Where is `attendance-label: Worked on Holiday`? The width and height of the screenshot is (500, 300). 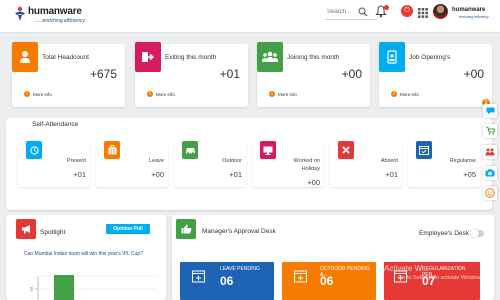 attendance-label: Worked on Holiday is located at coordinates (307, 165).